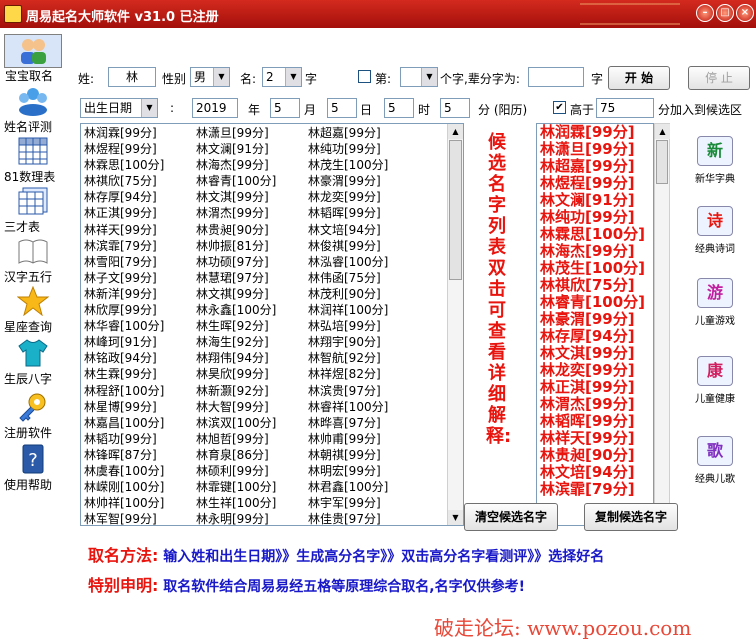 The image size is (756, 643). What do you see at coordinates (595, 319) in the screenshot?
I see `candidate-item: 林豪渭[99分]` at bounding box center [595, 319].